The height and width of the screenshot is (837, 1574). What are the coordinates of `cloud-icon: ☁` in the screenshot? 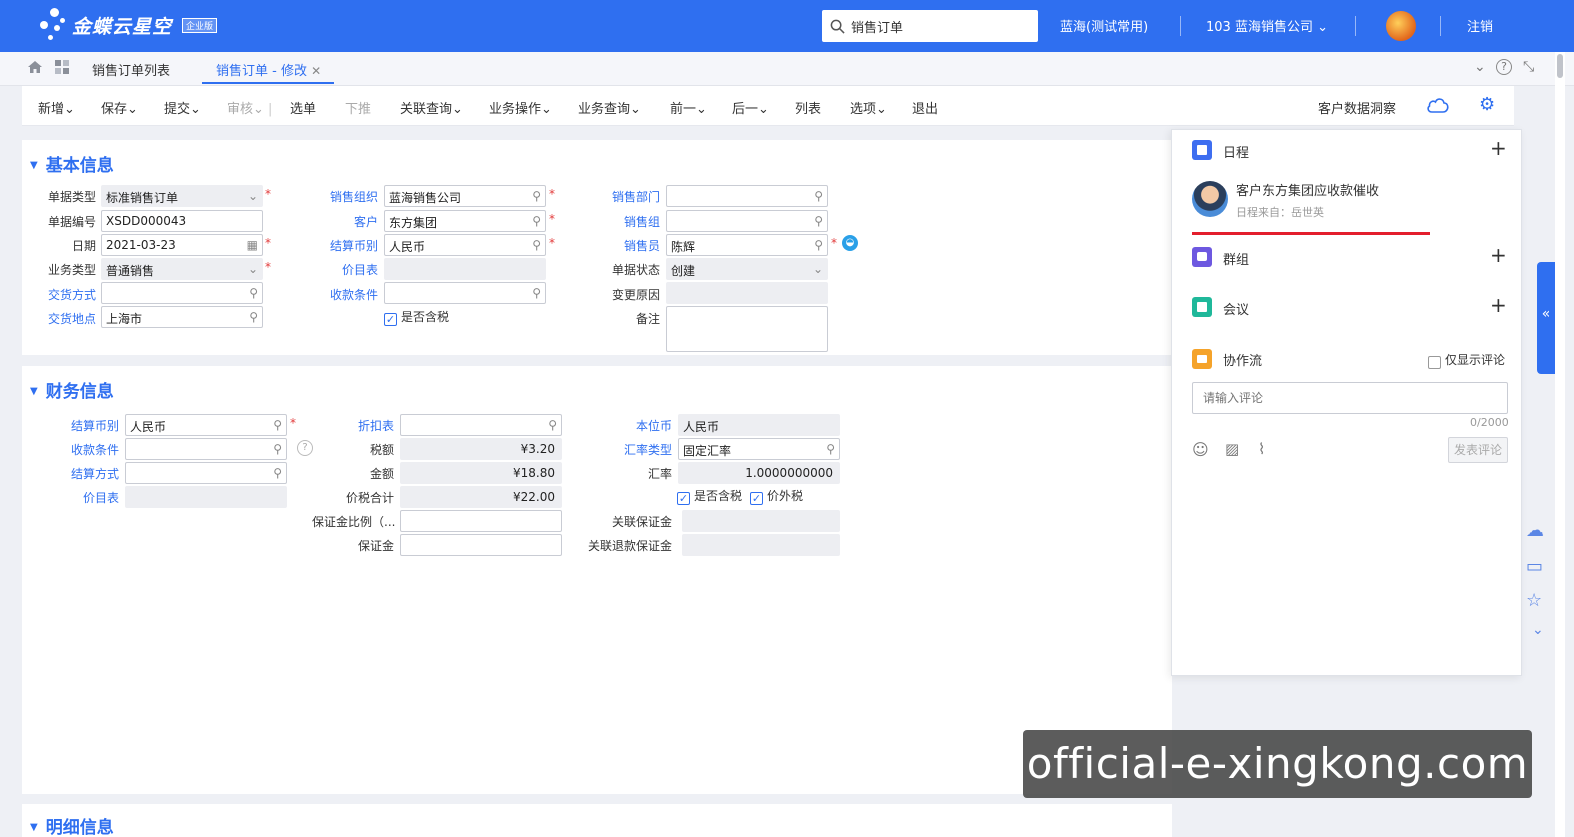 It's located at (1535, 530).